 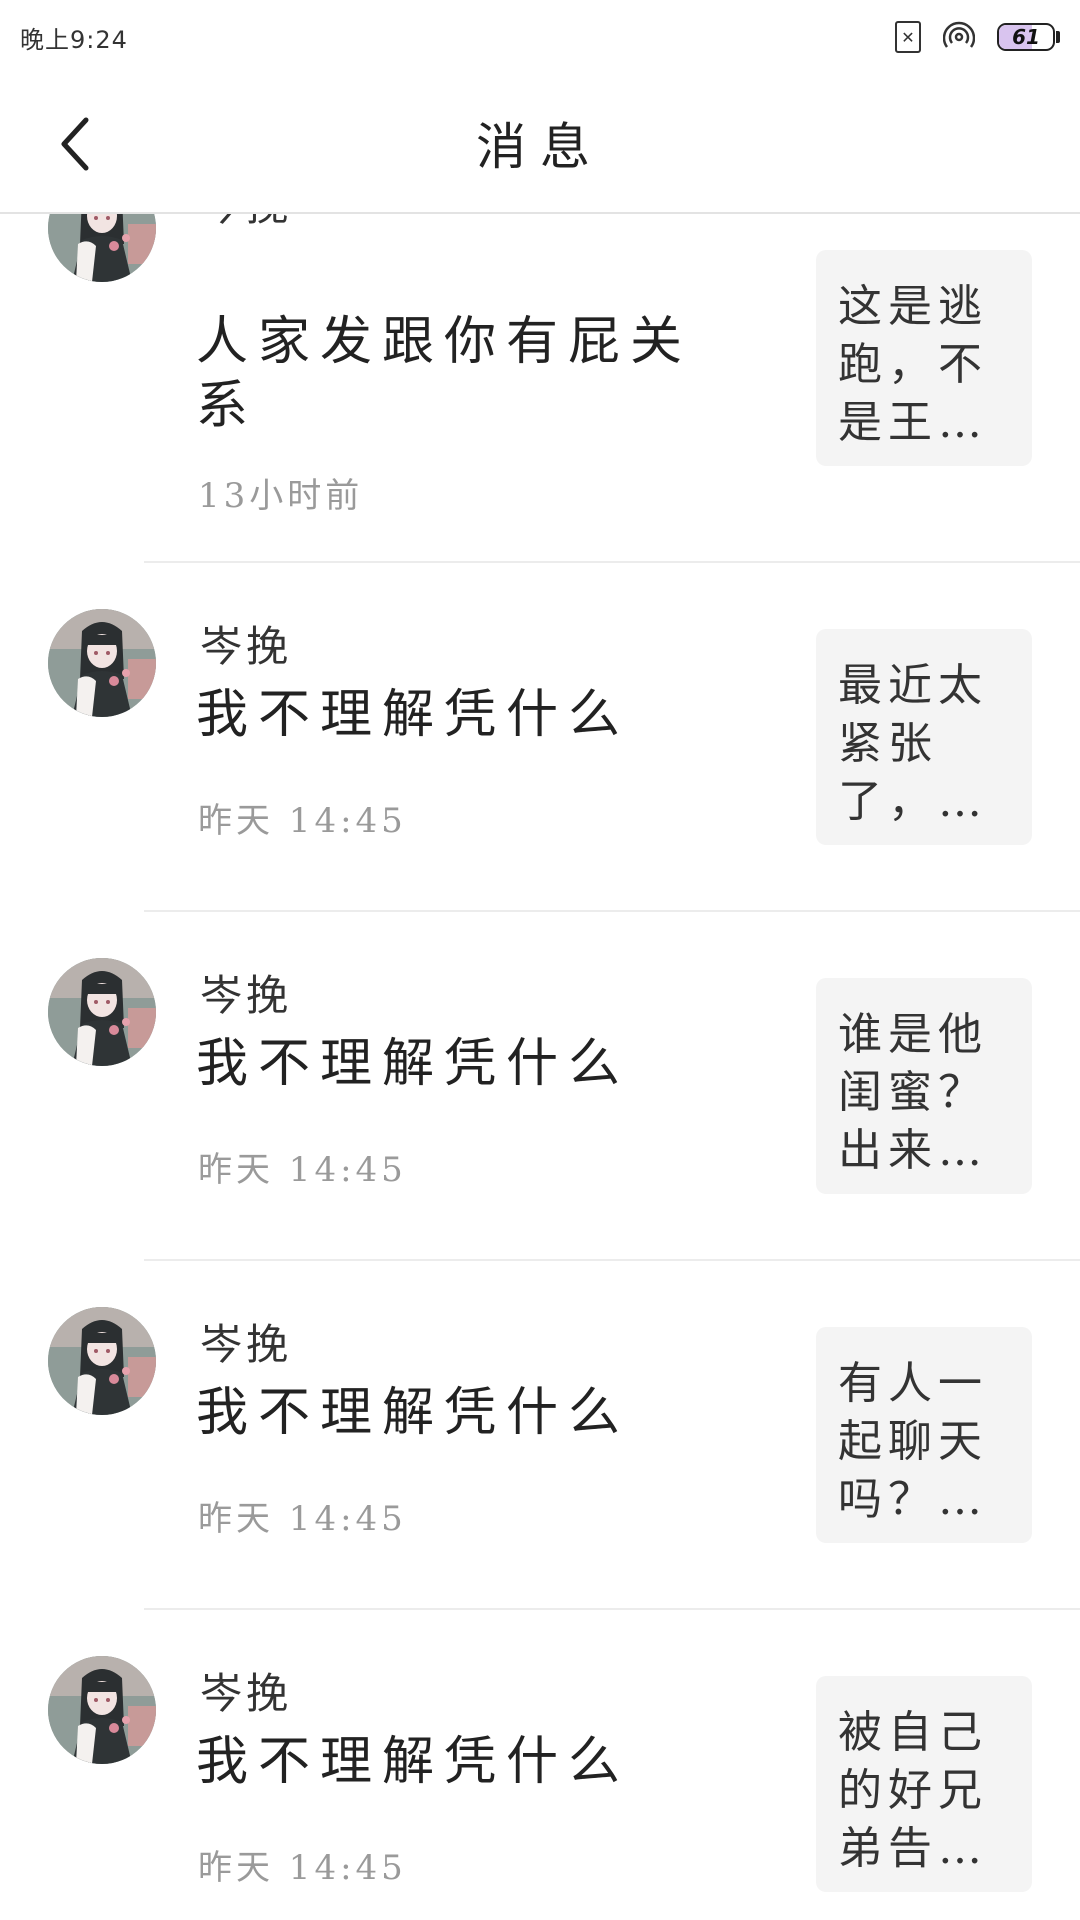 I want to click on message-time: 13小时前, so click(x=281, y=496).